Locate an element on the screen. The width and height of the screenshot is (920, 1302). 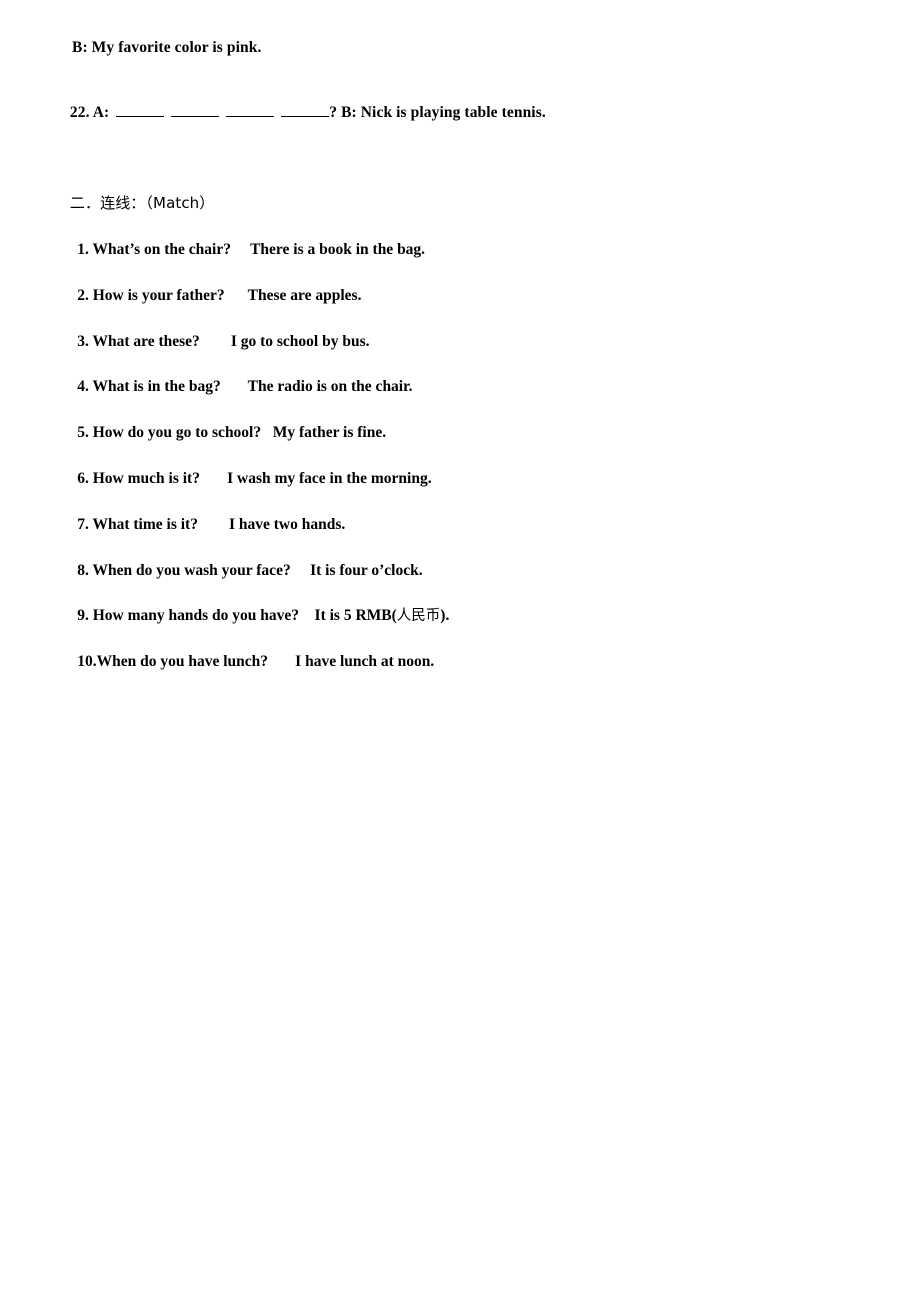
match-answer: The radio is on the chair. is located at coordinates (330, 386).